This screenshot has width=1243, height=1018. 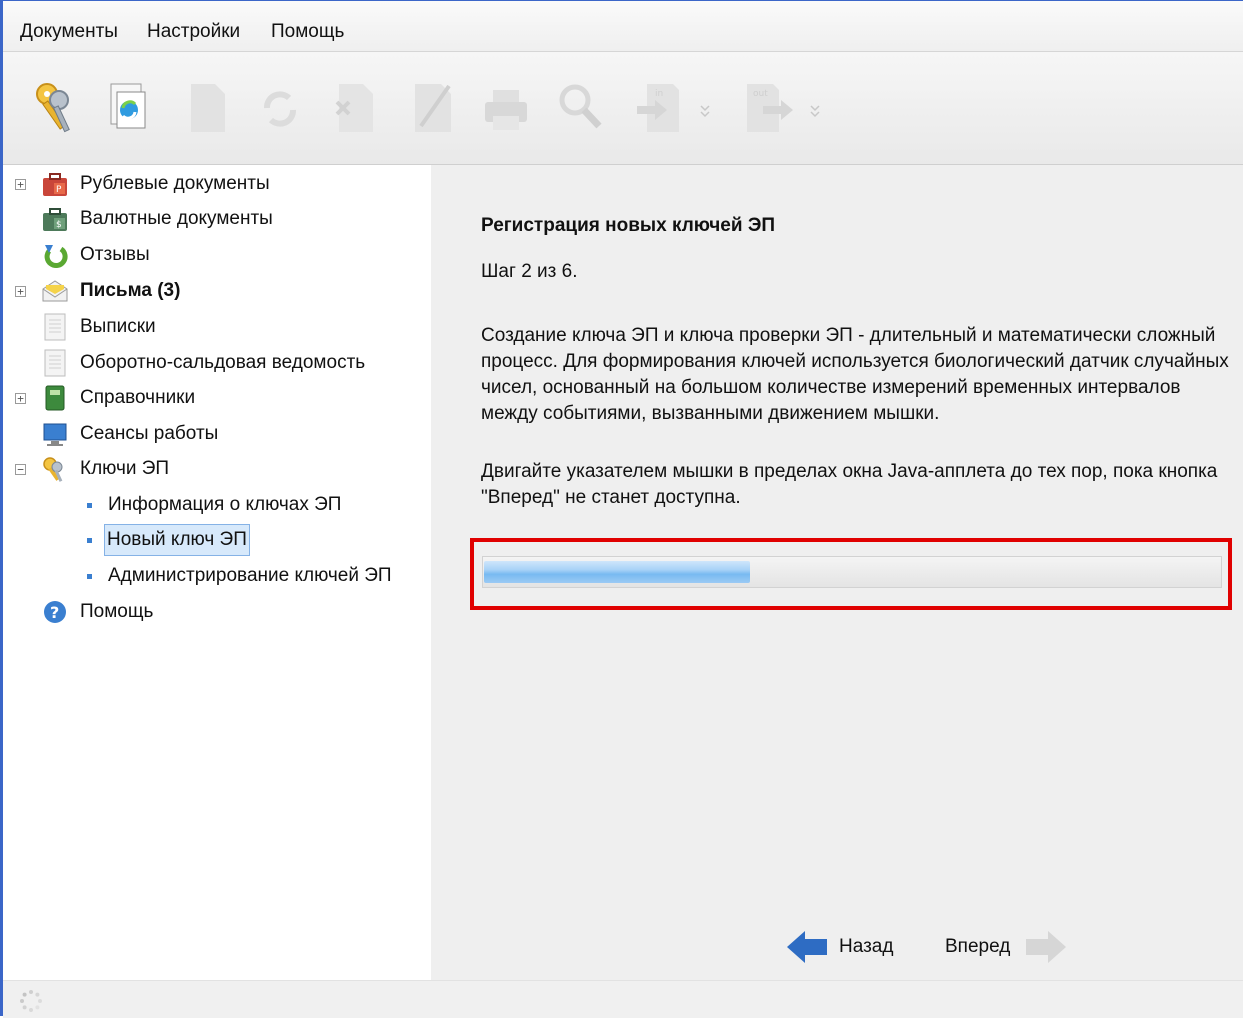 What do you see at coordinates (506, 110) in the screenshot?
I see `print-icon` at bounding box center [506, 110].